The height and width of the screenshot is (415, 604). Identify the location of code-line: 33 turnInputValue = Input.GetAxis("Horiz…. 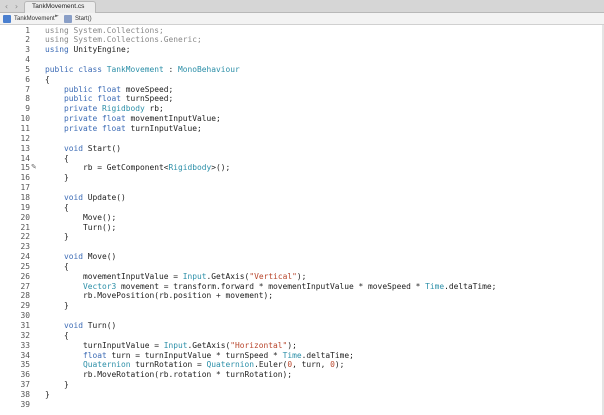
(302, 346).